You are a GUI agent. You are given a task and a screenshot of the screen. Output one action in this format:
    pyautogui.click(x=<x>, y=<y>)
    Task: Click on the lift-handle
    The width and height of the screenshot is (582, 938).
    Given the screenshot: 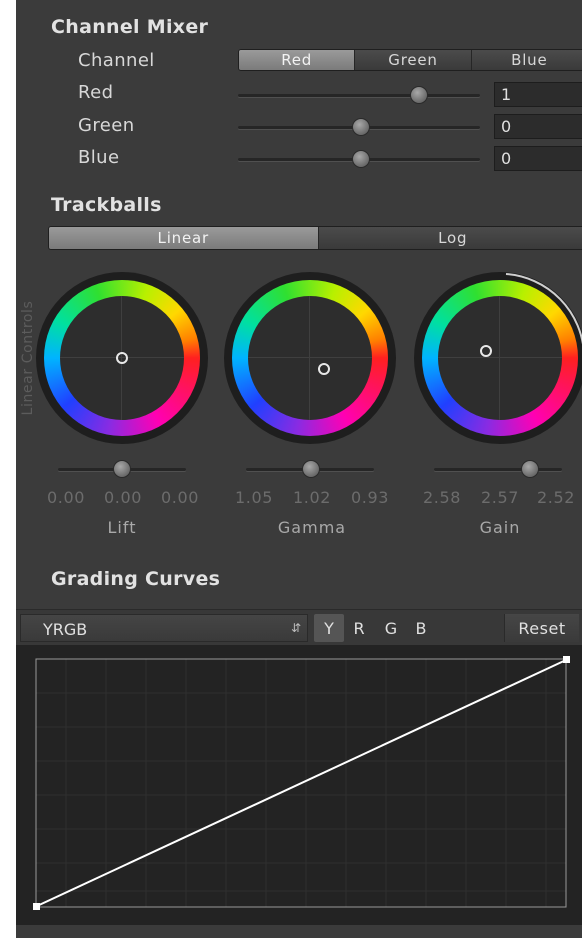 What is the action you would take?
    pyautogui.click(x=122, y=358)
    